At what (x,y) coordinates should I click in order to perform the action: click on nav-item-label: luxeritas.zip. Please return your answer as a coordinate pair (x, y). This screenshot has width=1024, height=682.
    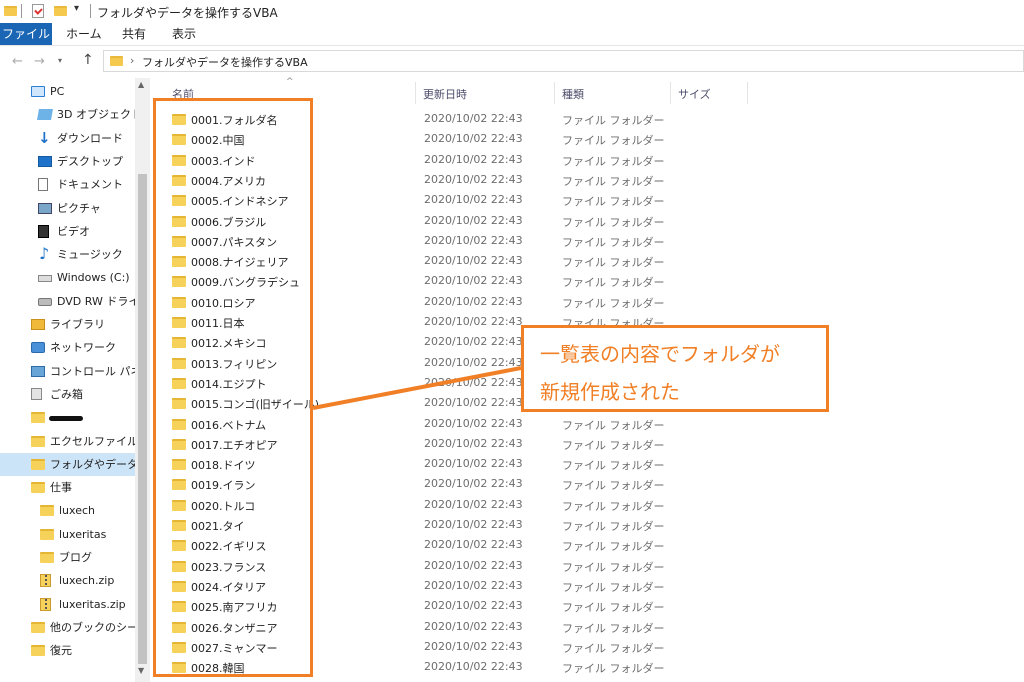
    Looking at the image, I should click on (92, 604).